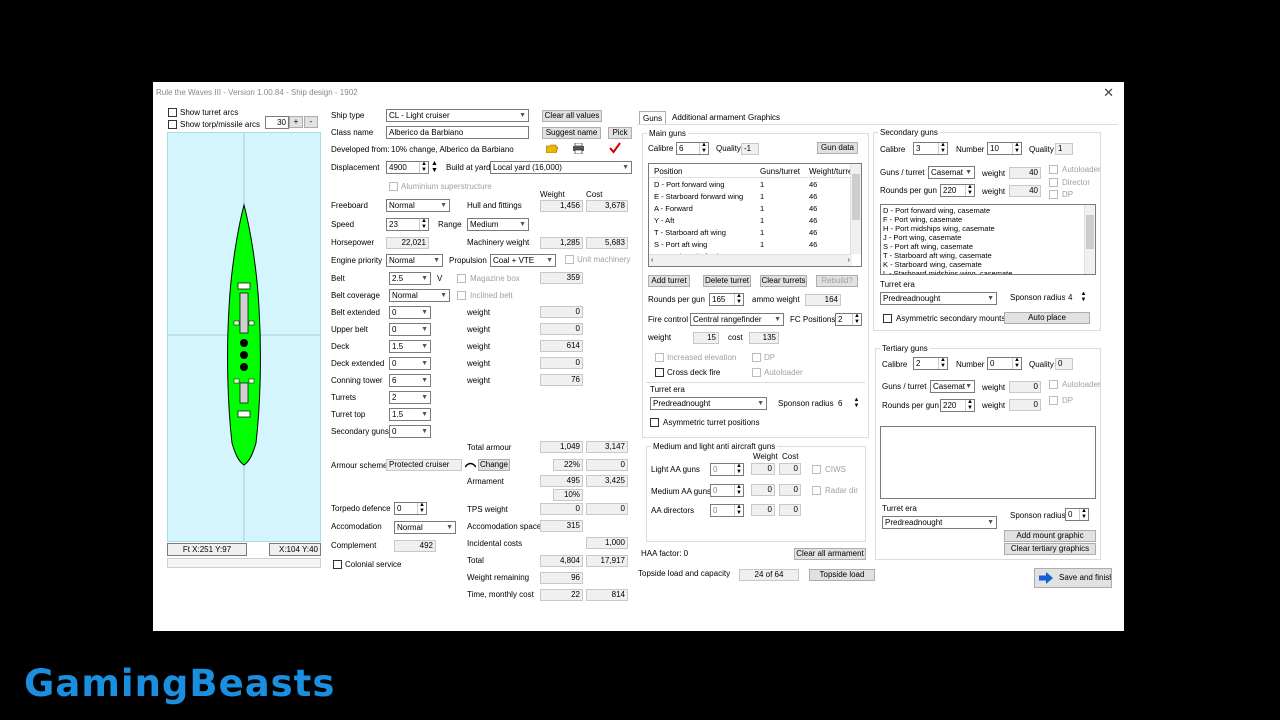 Image resolution: width=1280 pixels, height=720 pixels. Describe the element at coordinates (1073, 578) in the screenshot. I see `save-and-finish-button: Save and finish` at that location.